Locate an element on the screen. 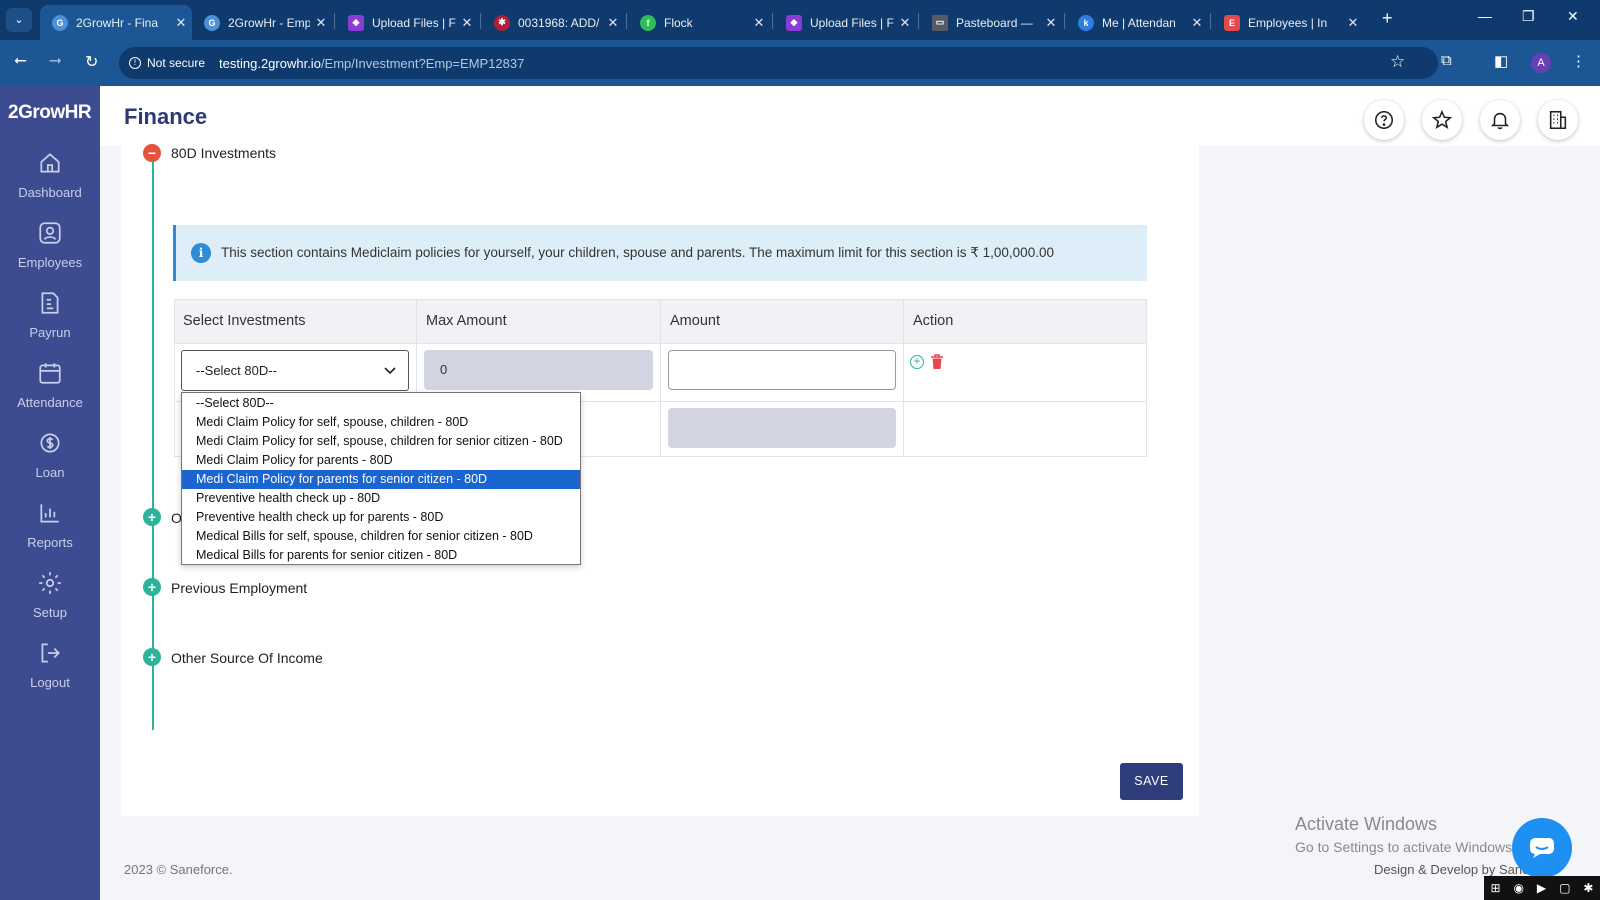 The image size is (1600, 900). dropdown-option: Preventive health check up - 80D is located at coordinates (381, 498).